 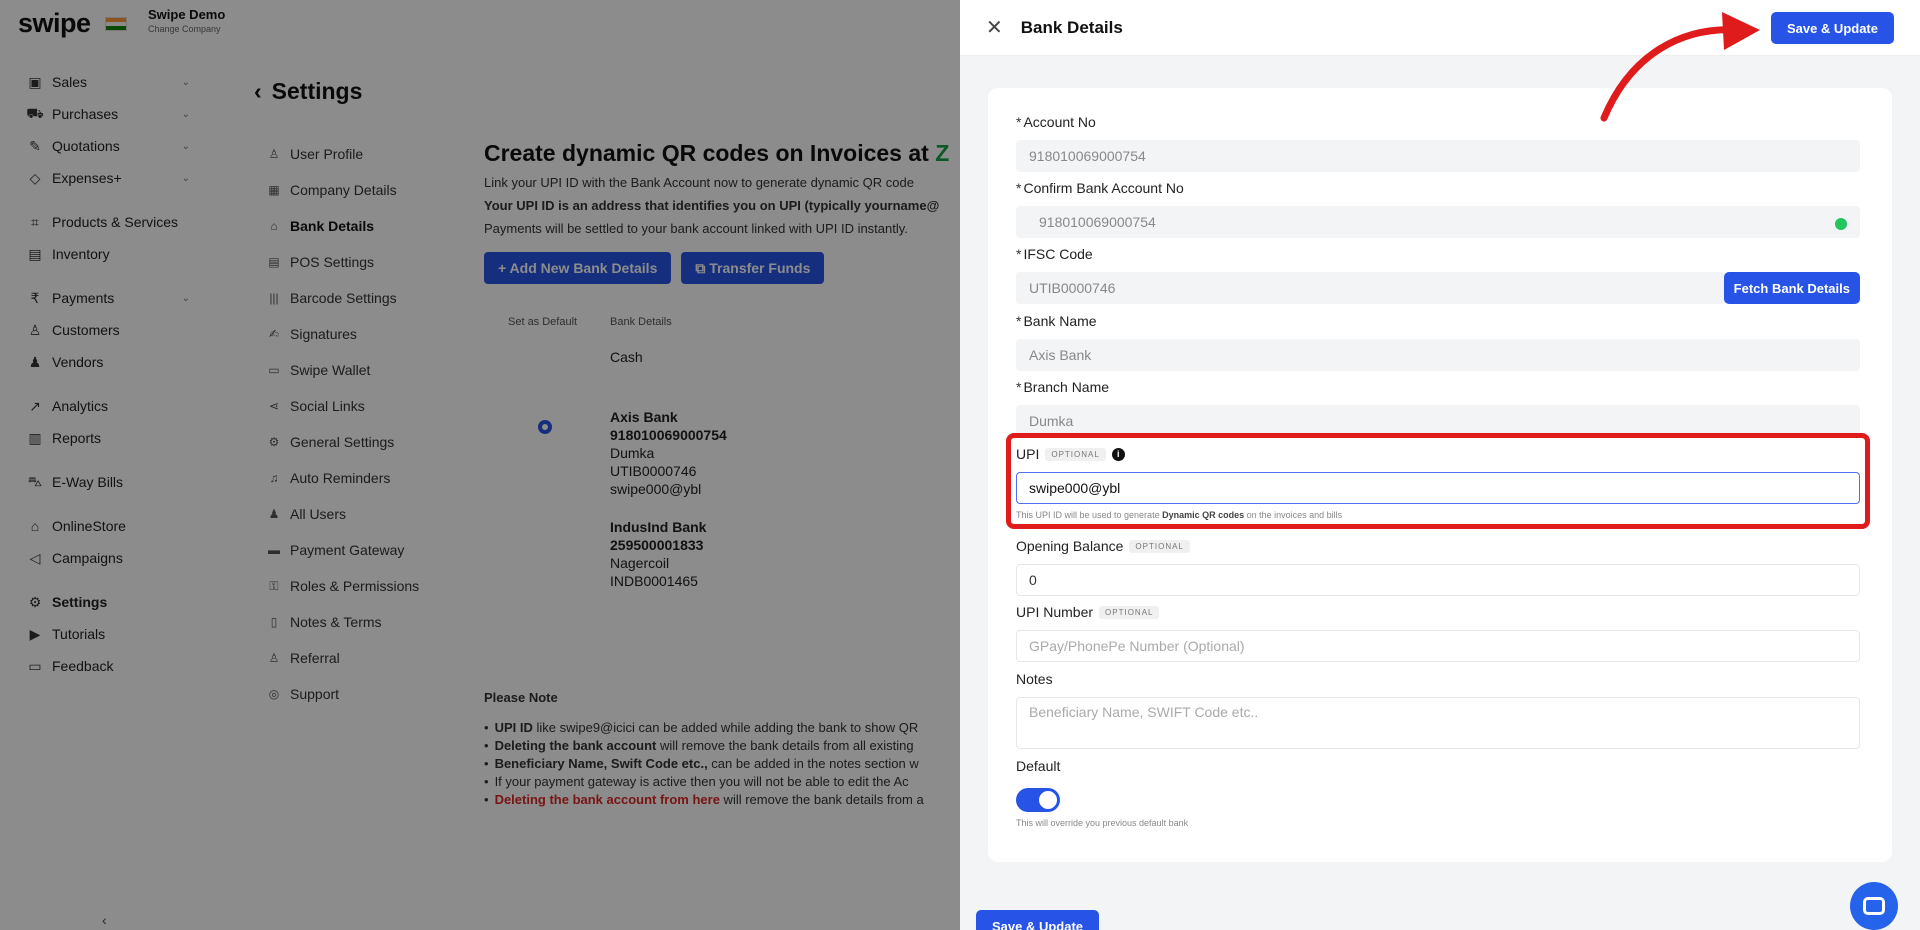 I want to click on chat-support-icon, so click(x=1874, y=906).